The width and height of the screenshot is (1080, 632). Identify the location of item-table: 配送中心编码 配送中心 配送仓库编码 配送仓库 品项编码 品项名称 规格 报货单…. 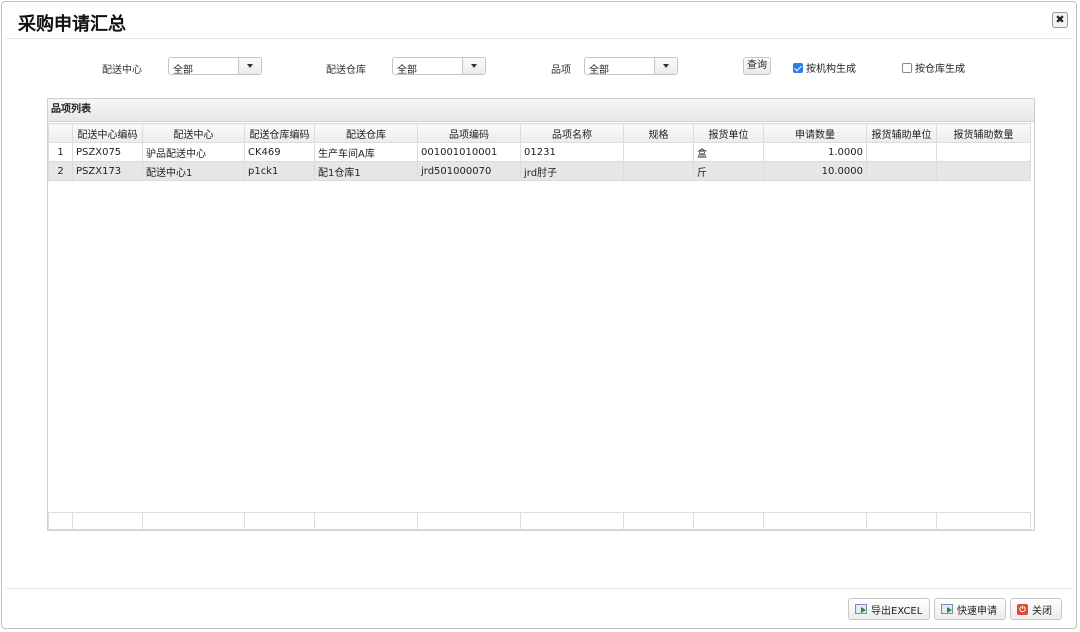
(539, 152).